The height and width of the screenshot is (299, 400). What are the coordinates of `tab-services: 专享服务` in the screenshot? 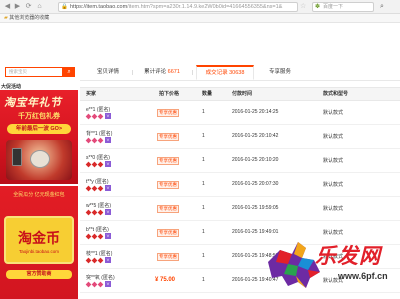 It's located at (280, 72).